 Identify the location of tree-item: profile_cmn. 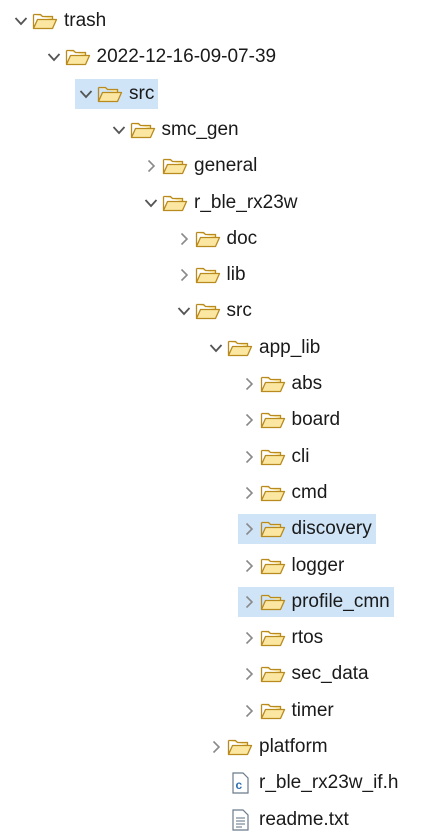
(315, 601).